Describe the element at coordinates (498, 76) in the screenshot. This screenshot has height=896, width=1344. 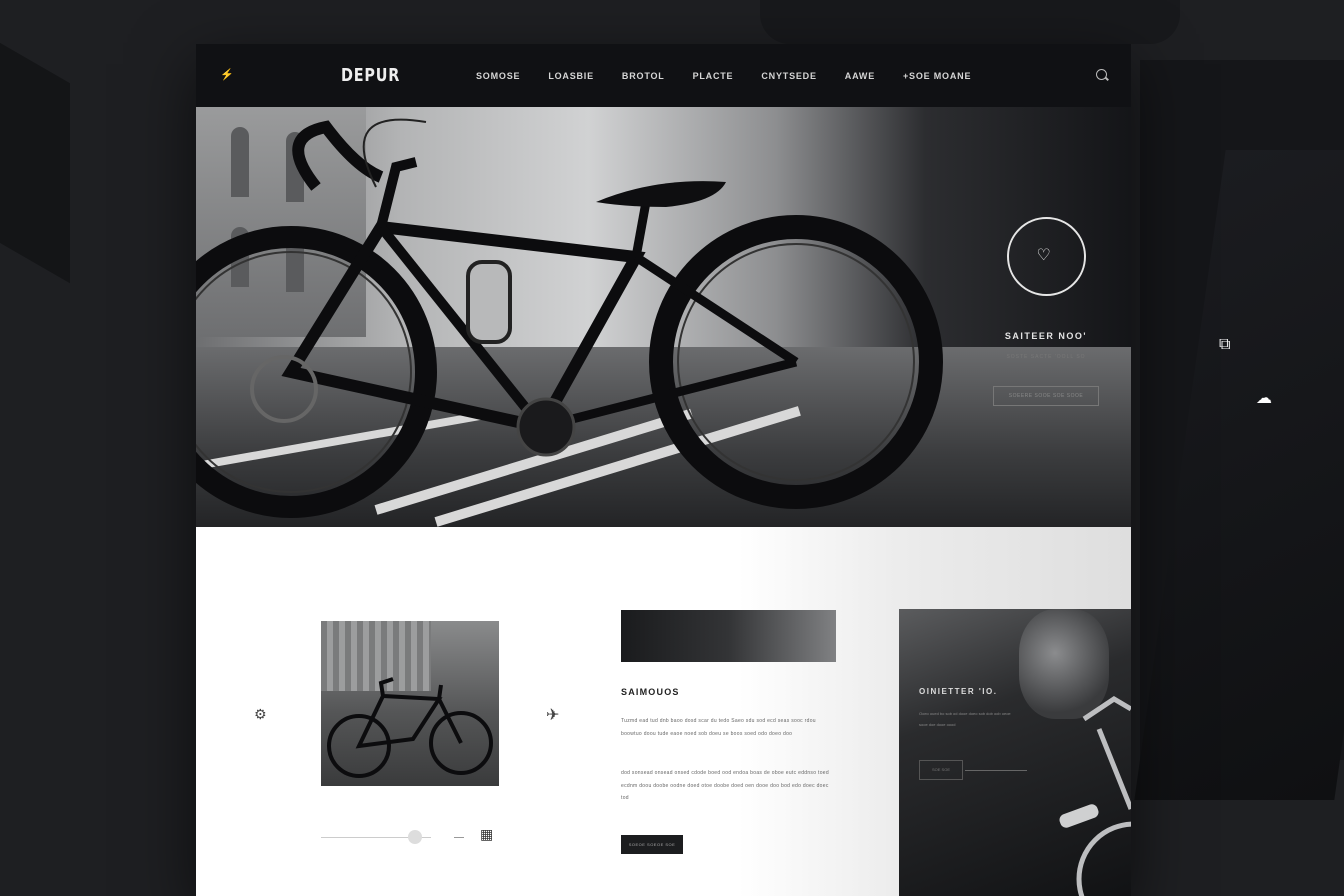
I see `nav-item: SOMOSE` at that location.